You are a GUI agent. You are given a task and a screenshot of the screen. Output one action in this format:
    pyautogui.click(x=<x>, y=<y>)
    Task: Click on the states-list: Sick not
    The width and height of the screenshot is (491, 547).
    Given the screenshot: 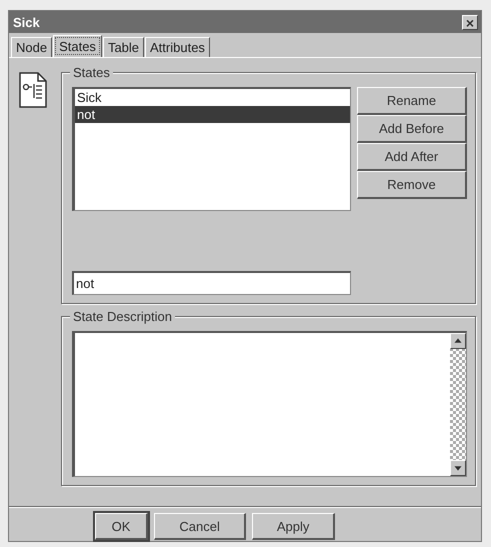 What is the action you would take?
    pyautogui.click(x=211, y=149)
    